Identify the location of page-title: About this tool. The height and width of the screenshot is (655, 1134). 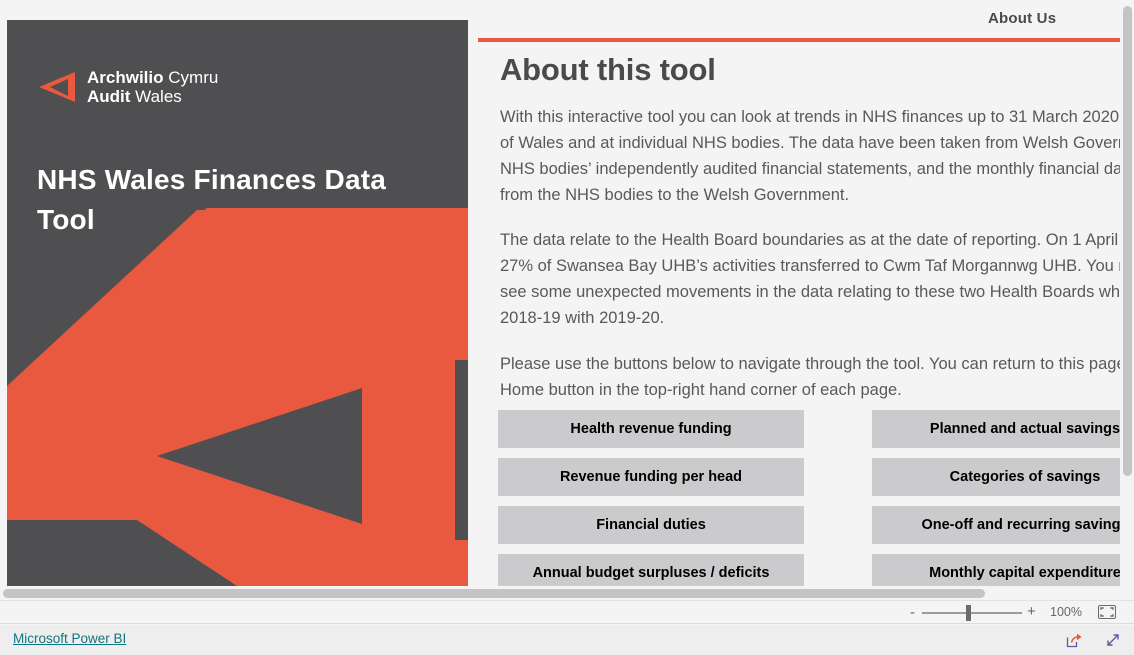
(608, 69).